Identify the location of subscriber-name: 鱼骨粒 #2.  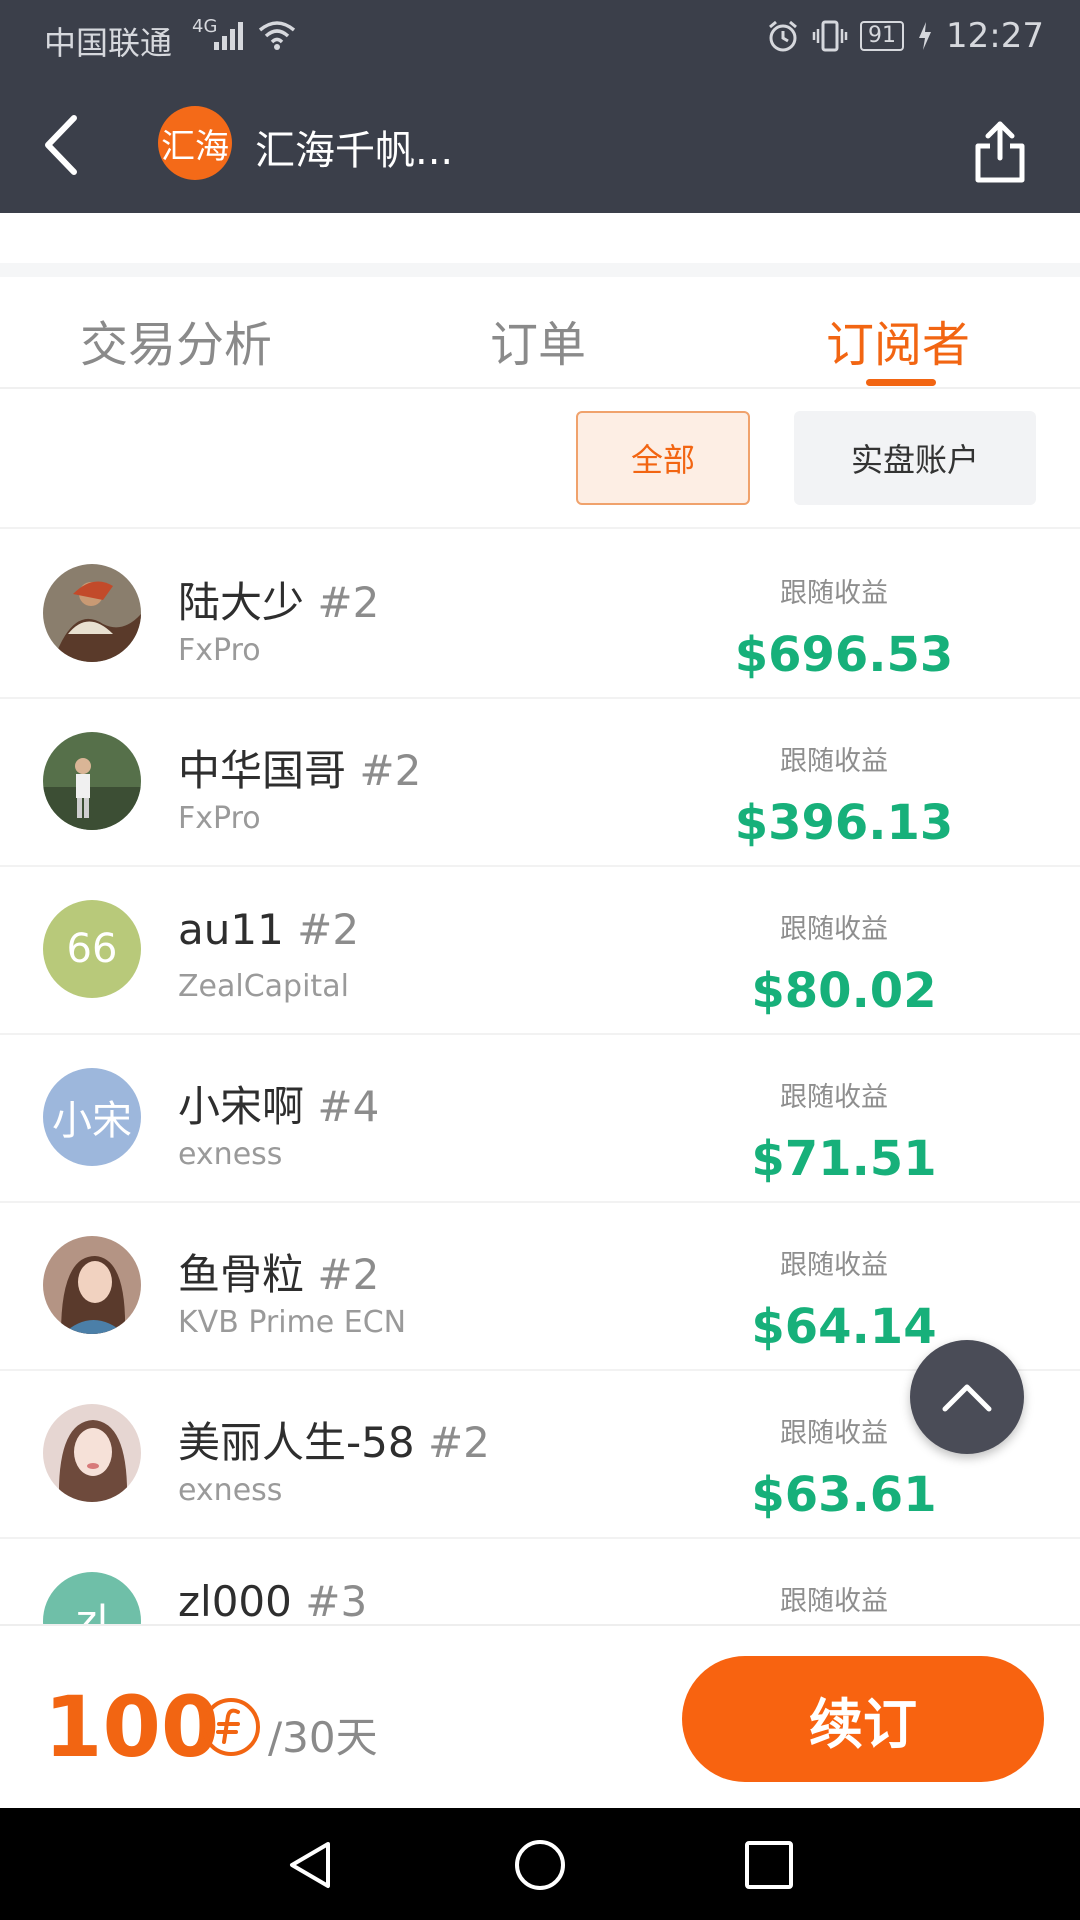
(279, 1274).